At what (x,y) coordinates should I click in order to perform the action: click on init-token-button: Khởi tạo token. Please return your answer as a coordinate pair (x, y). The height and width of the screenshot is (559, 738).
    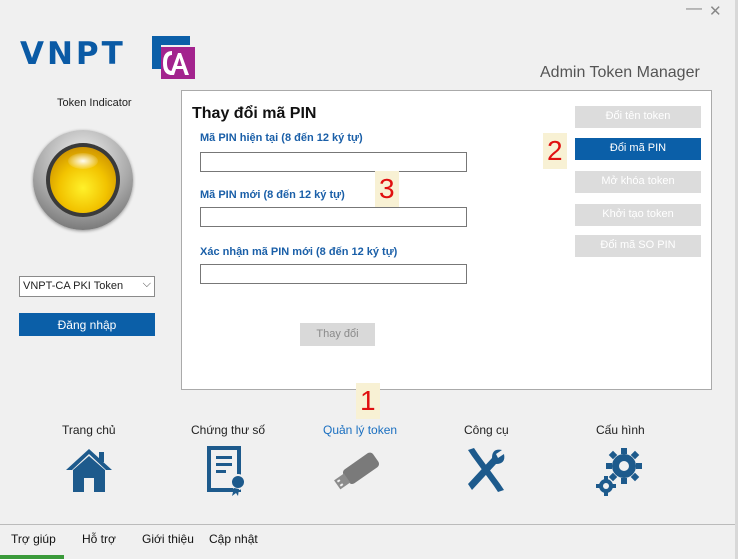
    Looking at the image, I should click on (638, 215).